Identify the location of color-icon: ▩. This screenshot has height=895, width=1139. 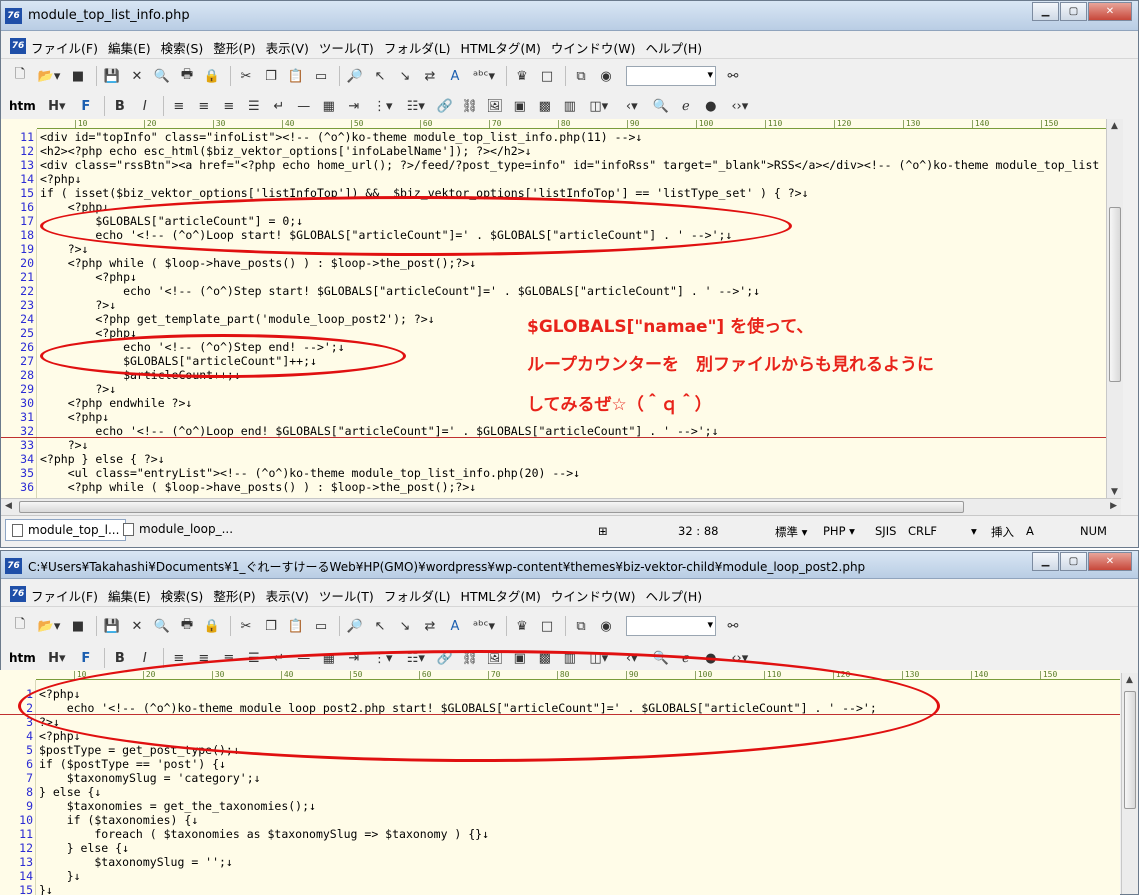
(545, 106).